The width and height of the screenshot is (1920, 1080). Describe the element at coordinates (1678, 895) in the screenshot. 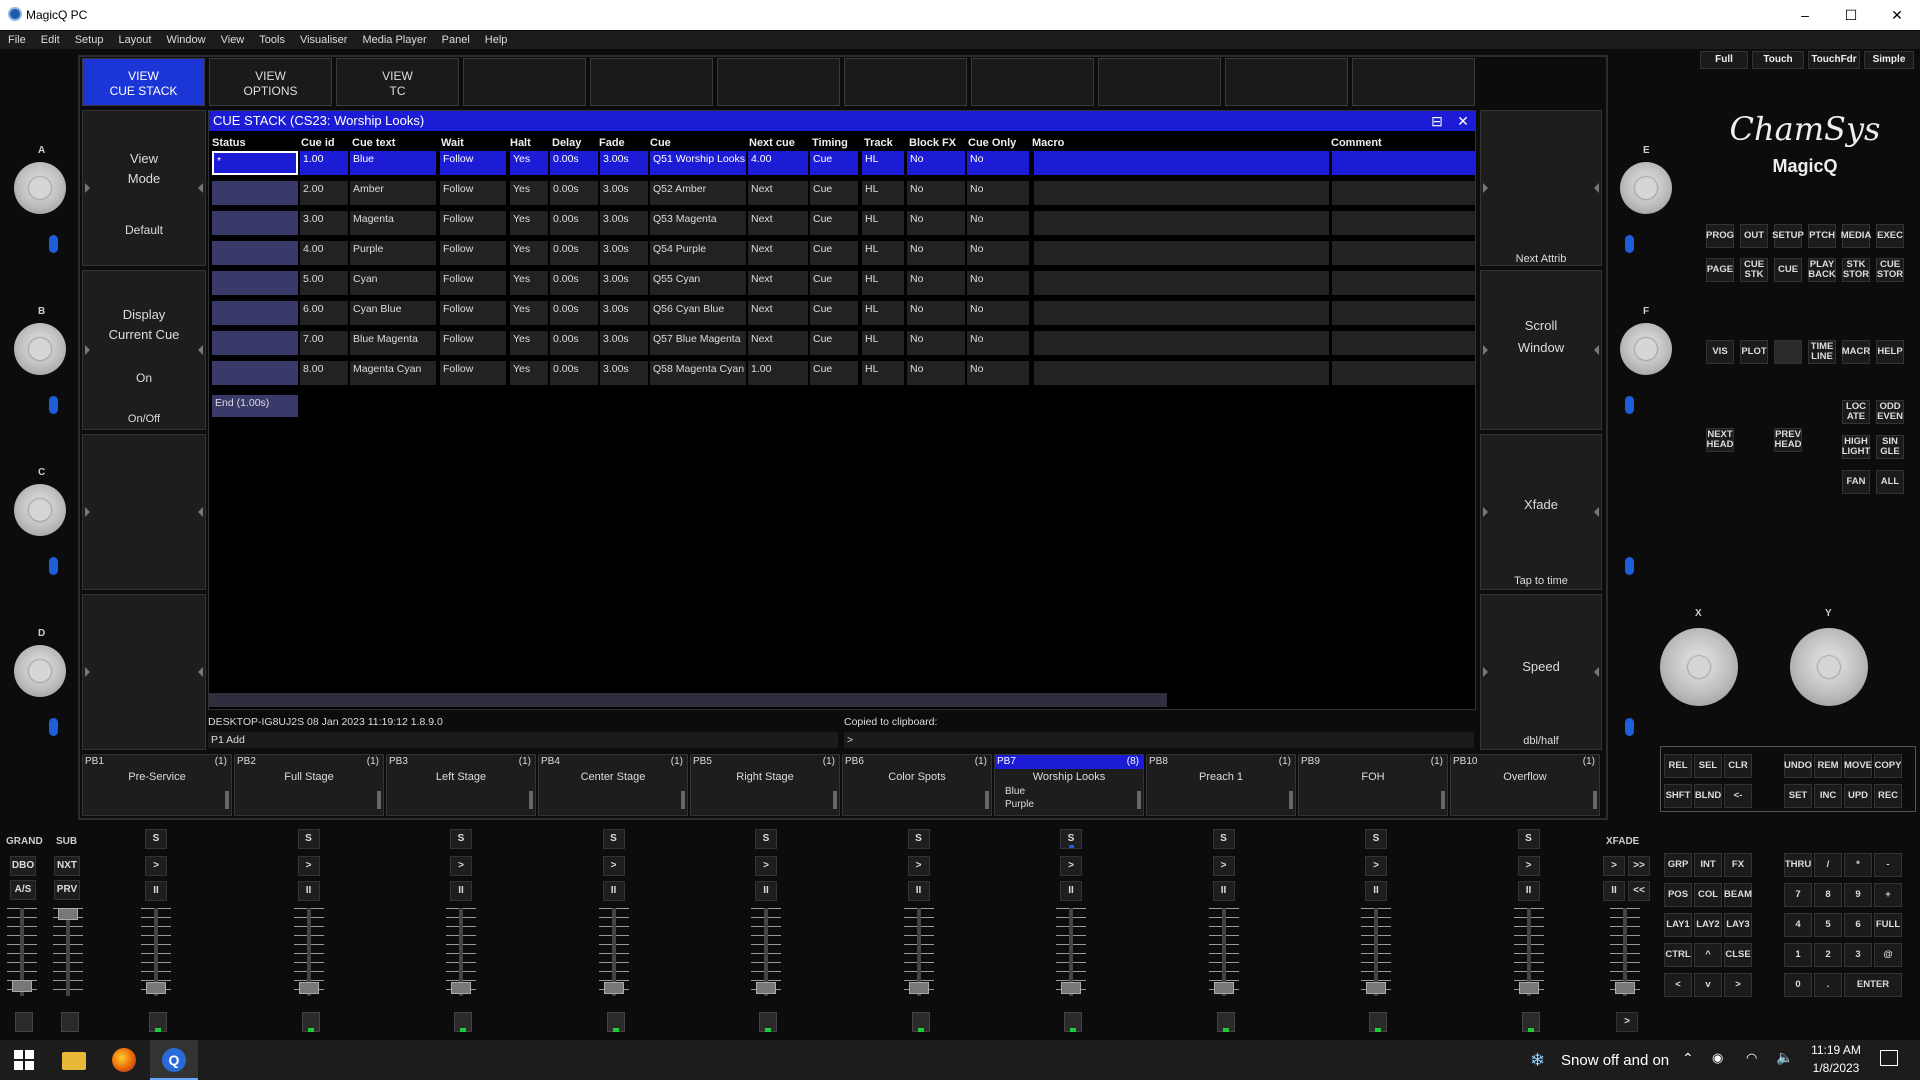

I see `keypad-key: POS` at that location.